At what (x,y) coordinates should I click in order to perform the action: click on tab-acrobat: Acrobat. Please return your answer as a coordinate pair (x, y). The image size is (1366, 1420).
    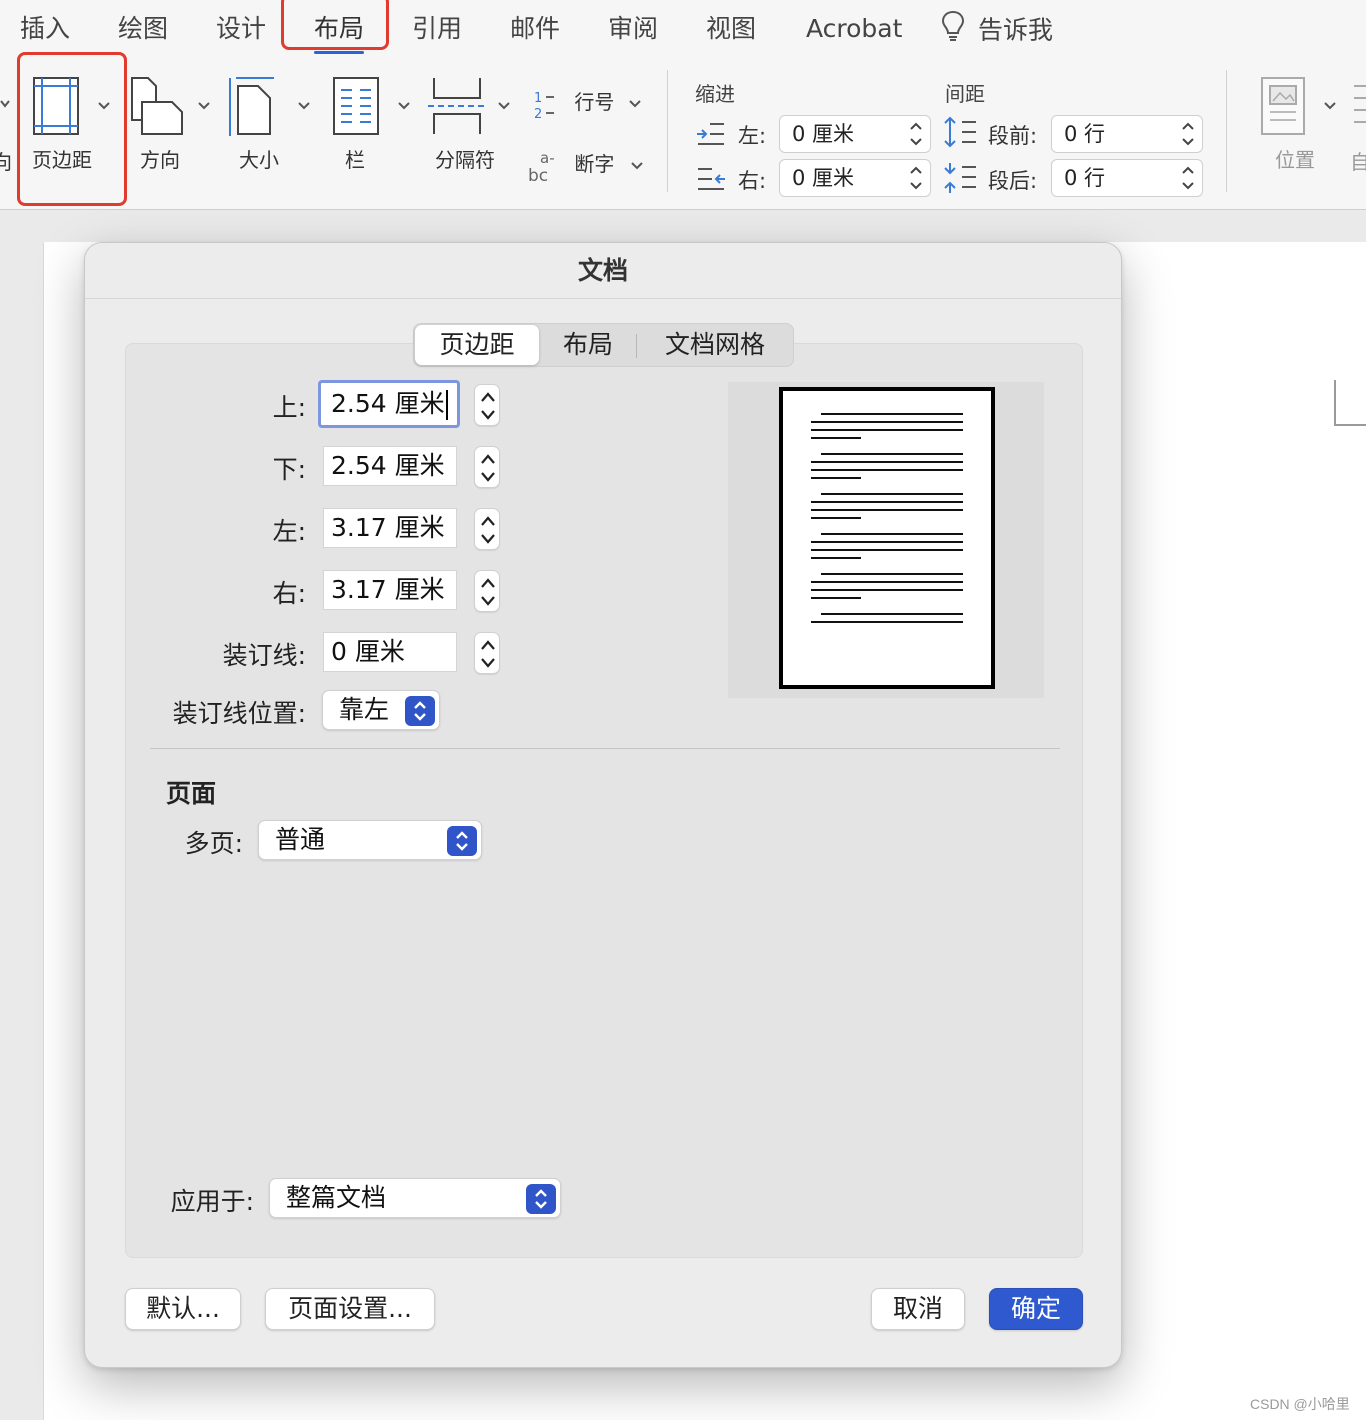
    Looking at the image, I should click on (854, 29).